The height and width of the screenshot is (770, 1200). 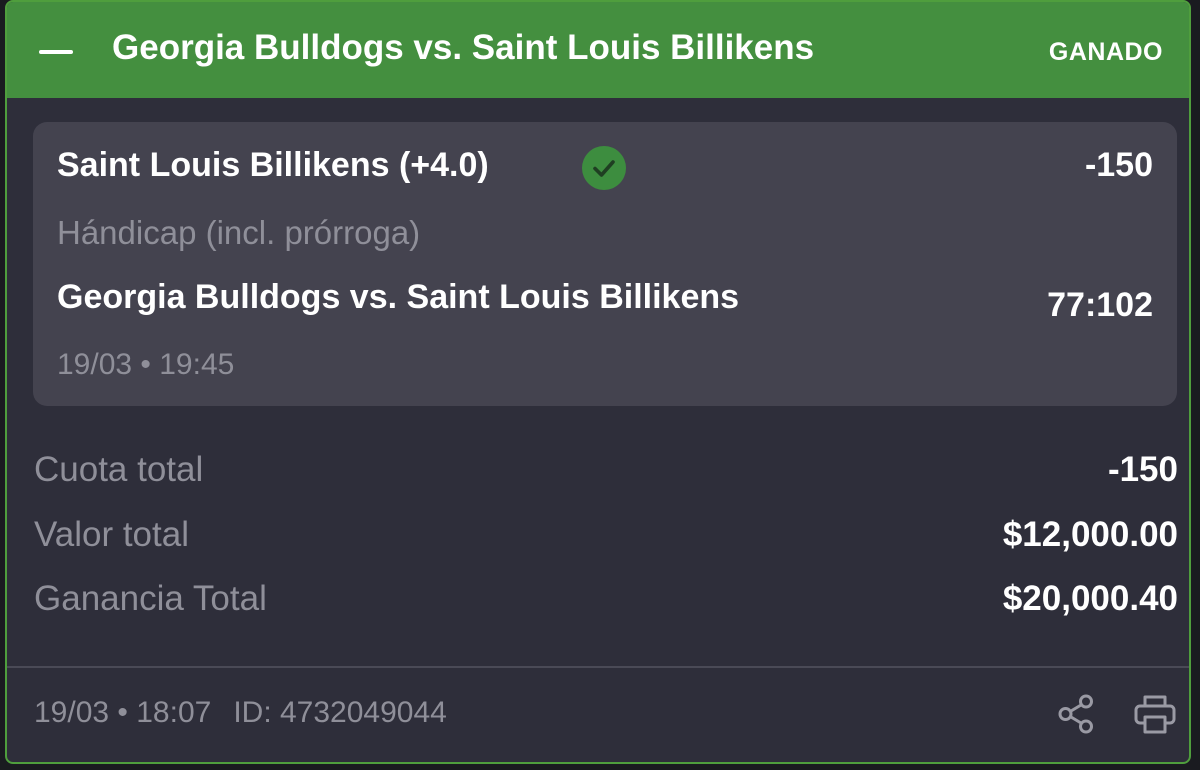 I want to click on share-icon, so click(x=1076, y=714).